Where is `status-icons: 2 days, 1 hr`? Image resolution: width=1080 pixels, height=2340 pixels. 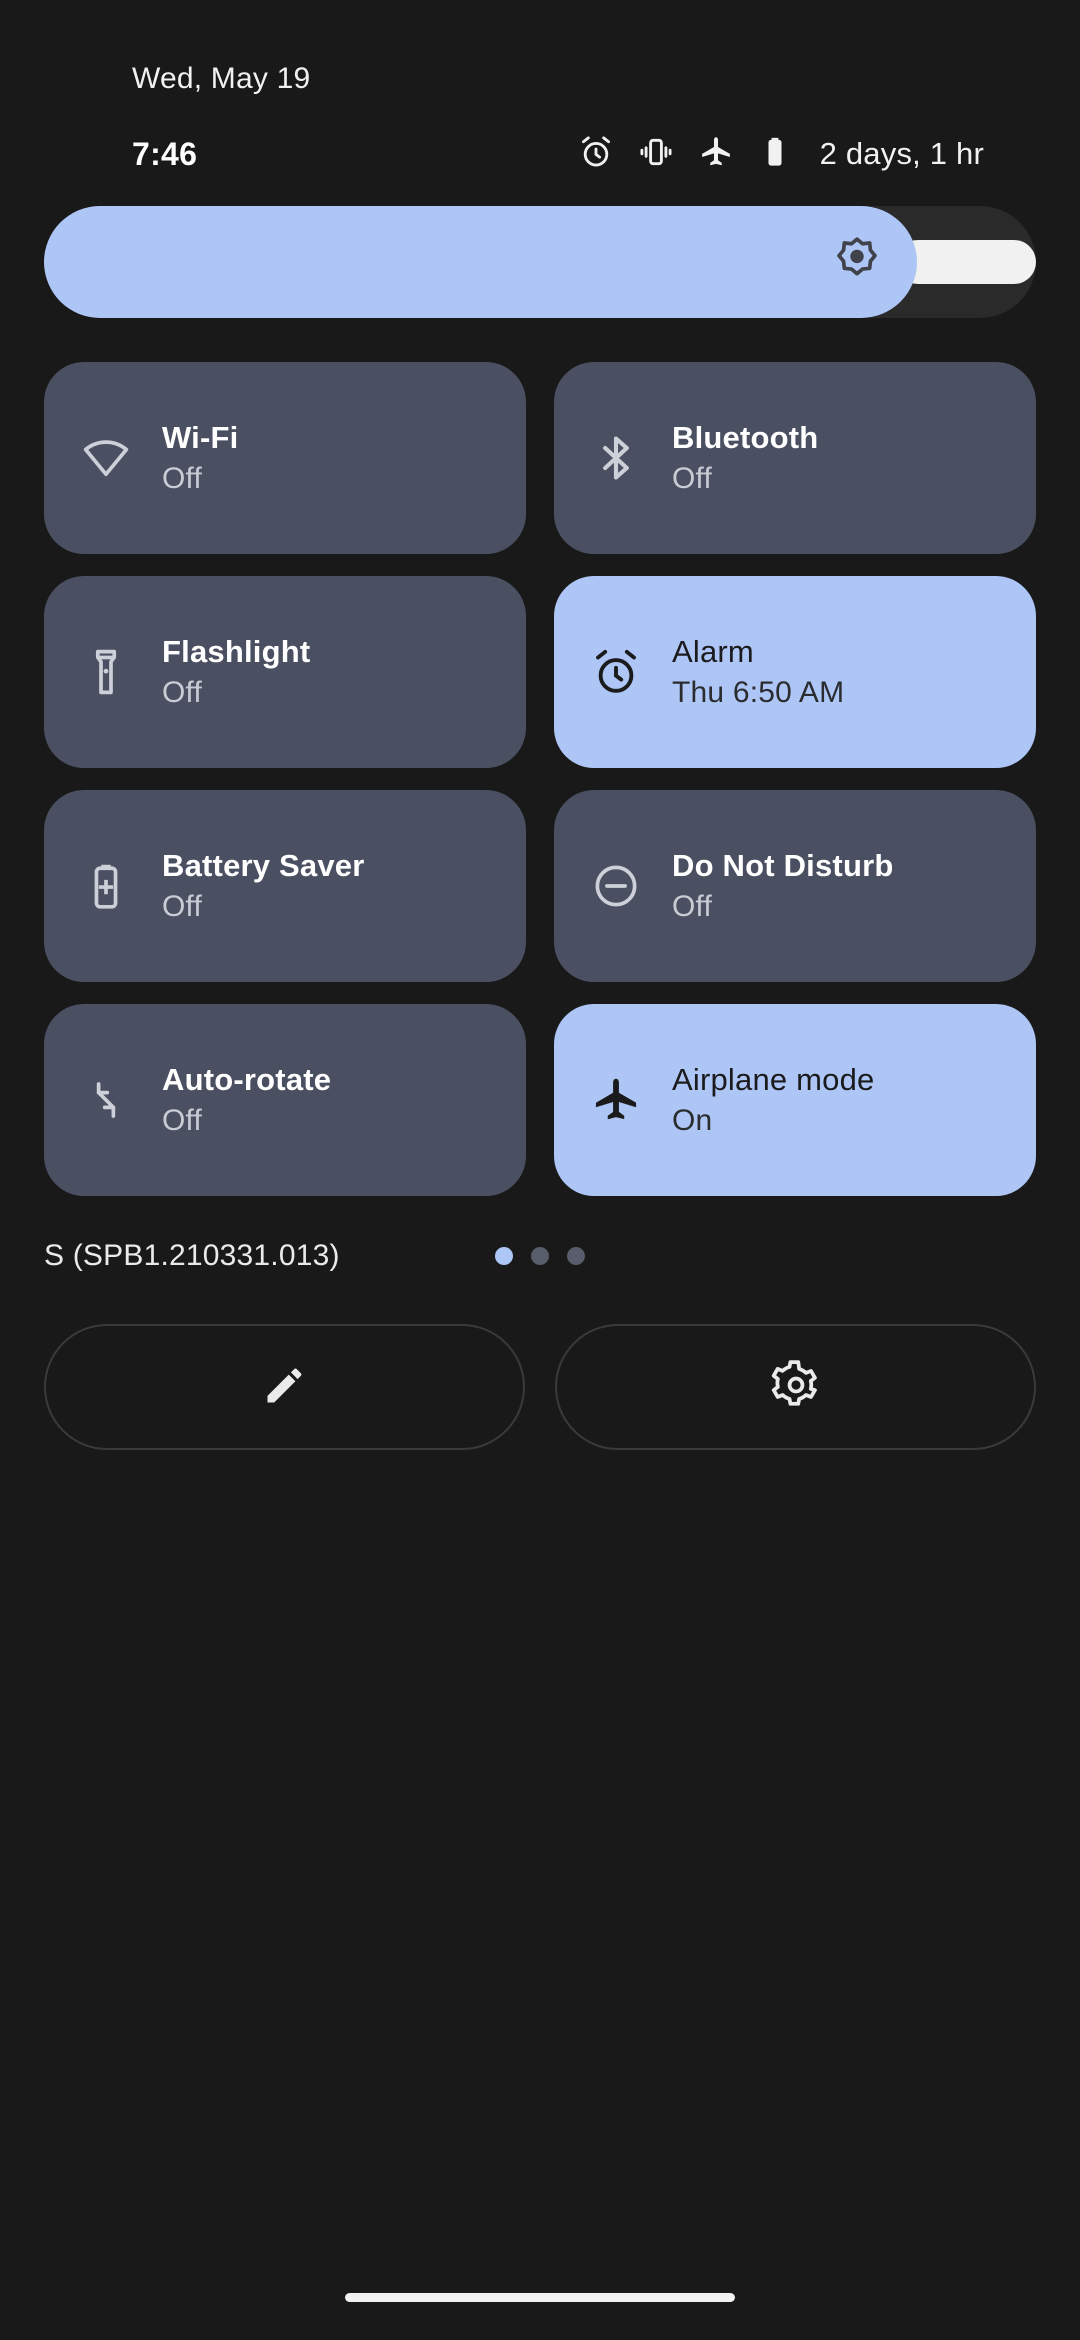
status-icons: 2 days, 1 hr is located at coordinates (781, 154).